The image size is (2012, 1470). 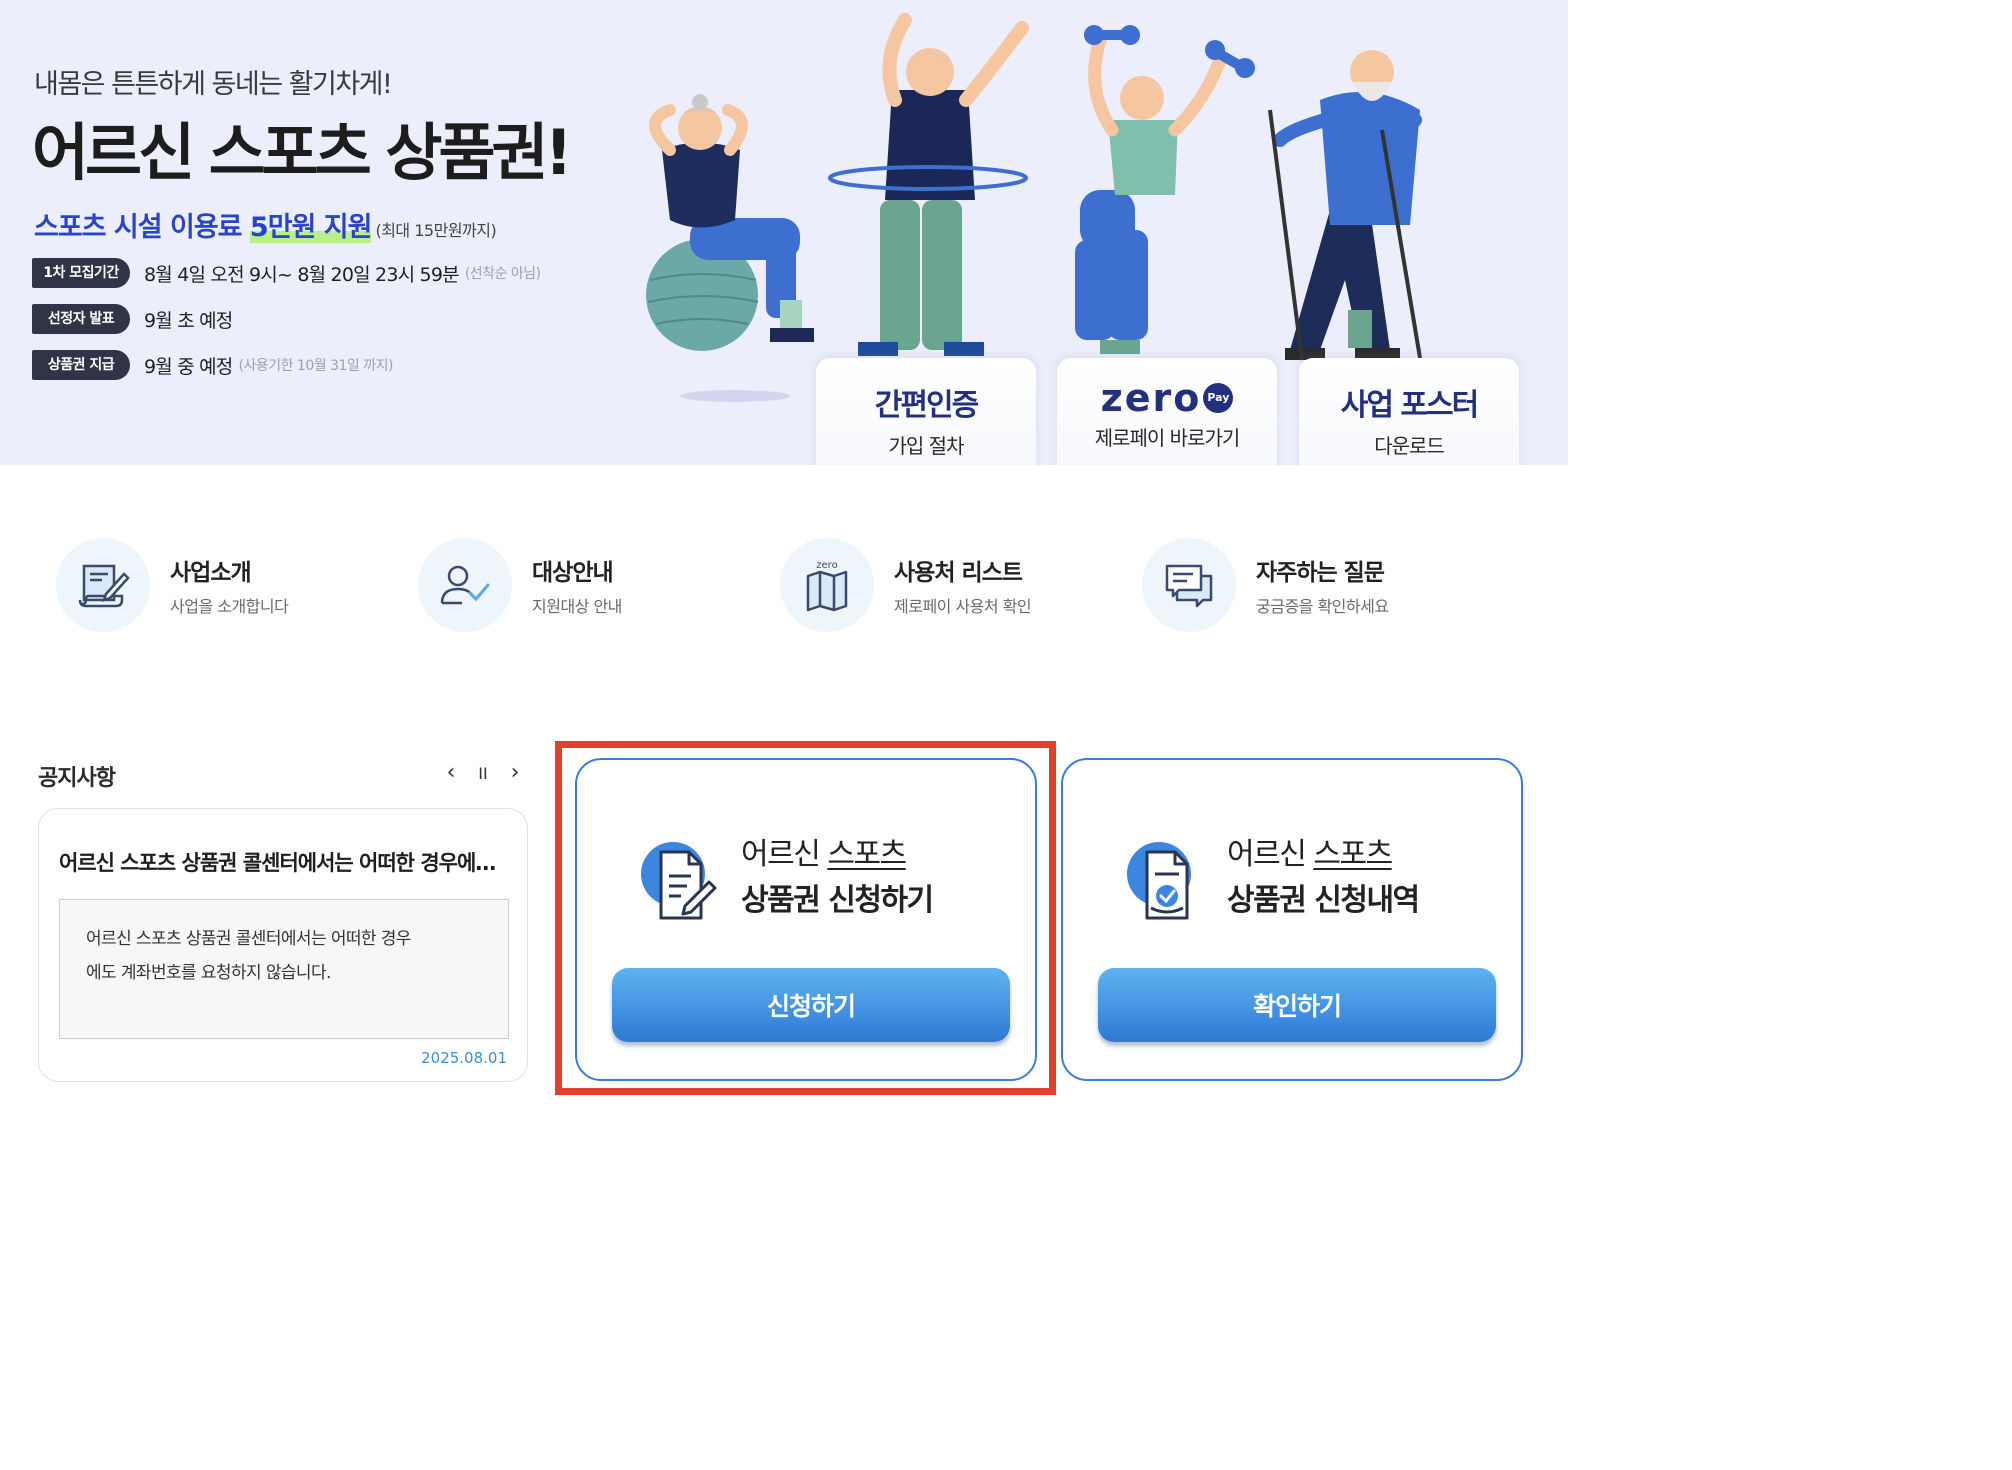 I want to click on schedule-label: 선정자 발표, so click(x=81, y=319).